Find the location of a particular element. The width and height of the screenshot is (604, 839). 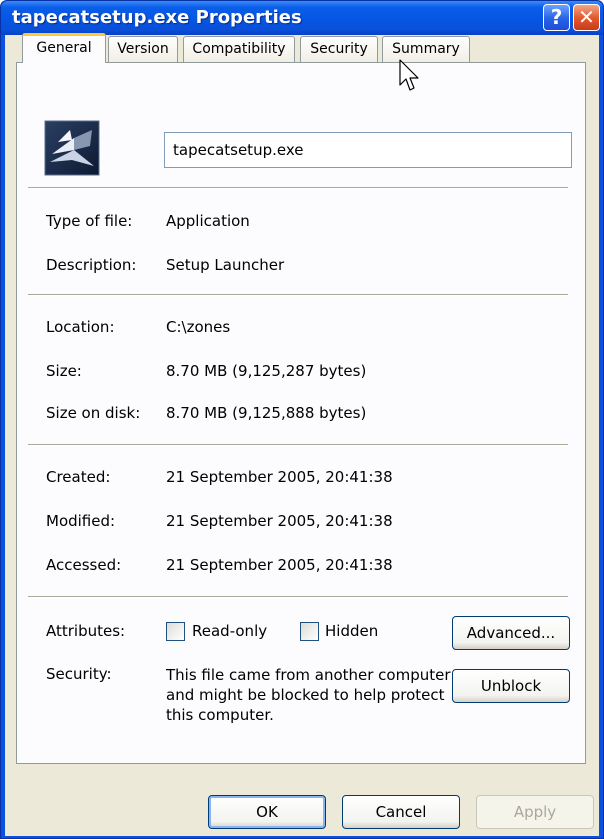

modified-value: 21 September 2005, 20:41:38 is located at coordinates (279, 521).